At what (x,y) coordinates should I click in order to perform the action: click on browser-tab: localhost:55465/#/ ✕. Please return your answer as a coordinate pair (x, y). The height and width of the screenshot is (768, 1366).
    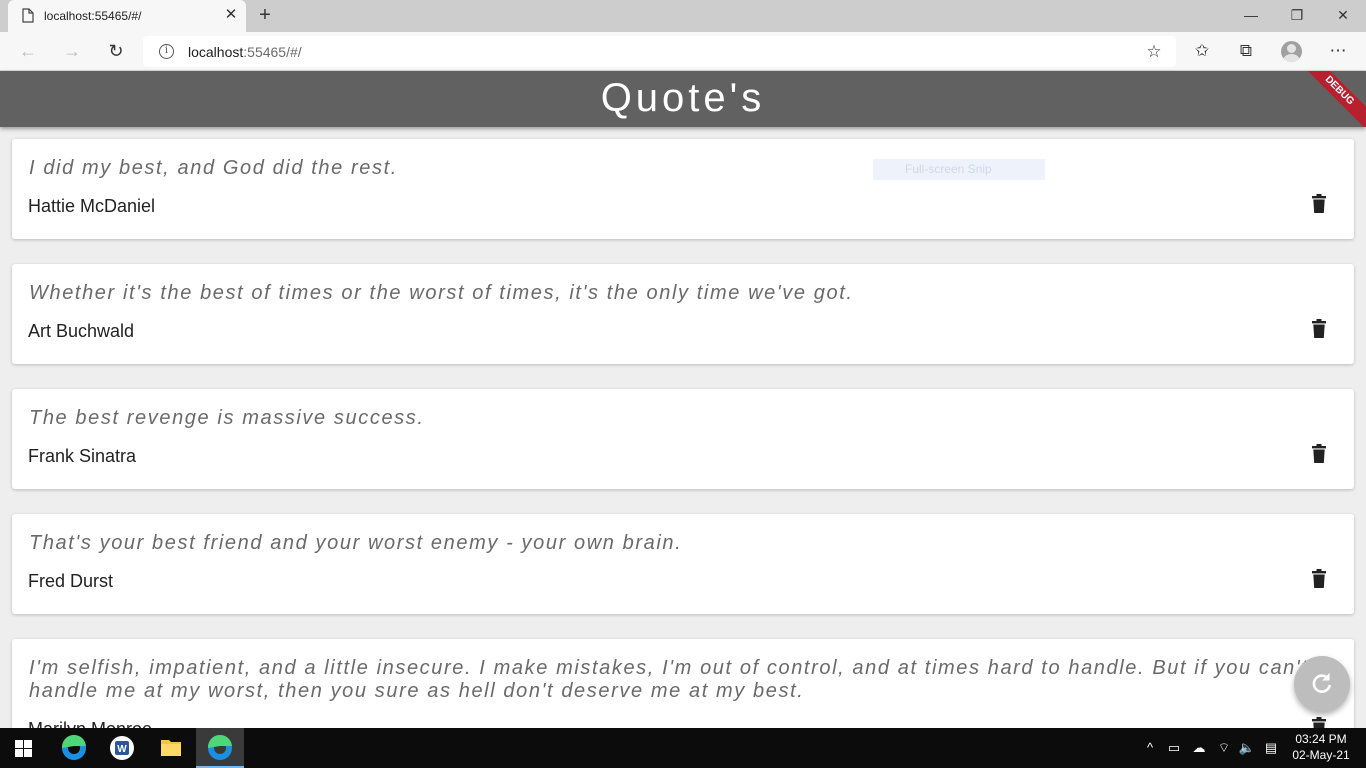
    Looking at the image, I should click on (127, 16).